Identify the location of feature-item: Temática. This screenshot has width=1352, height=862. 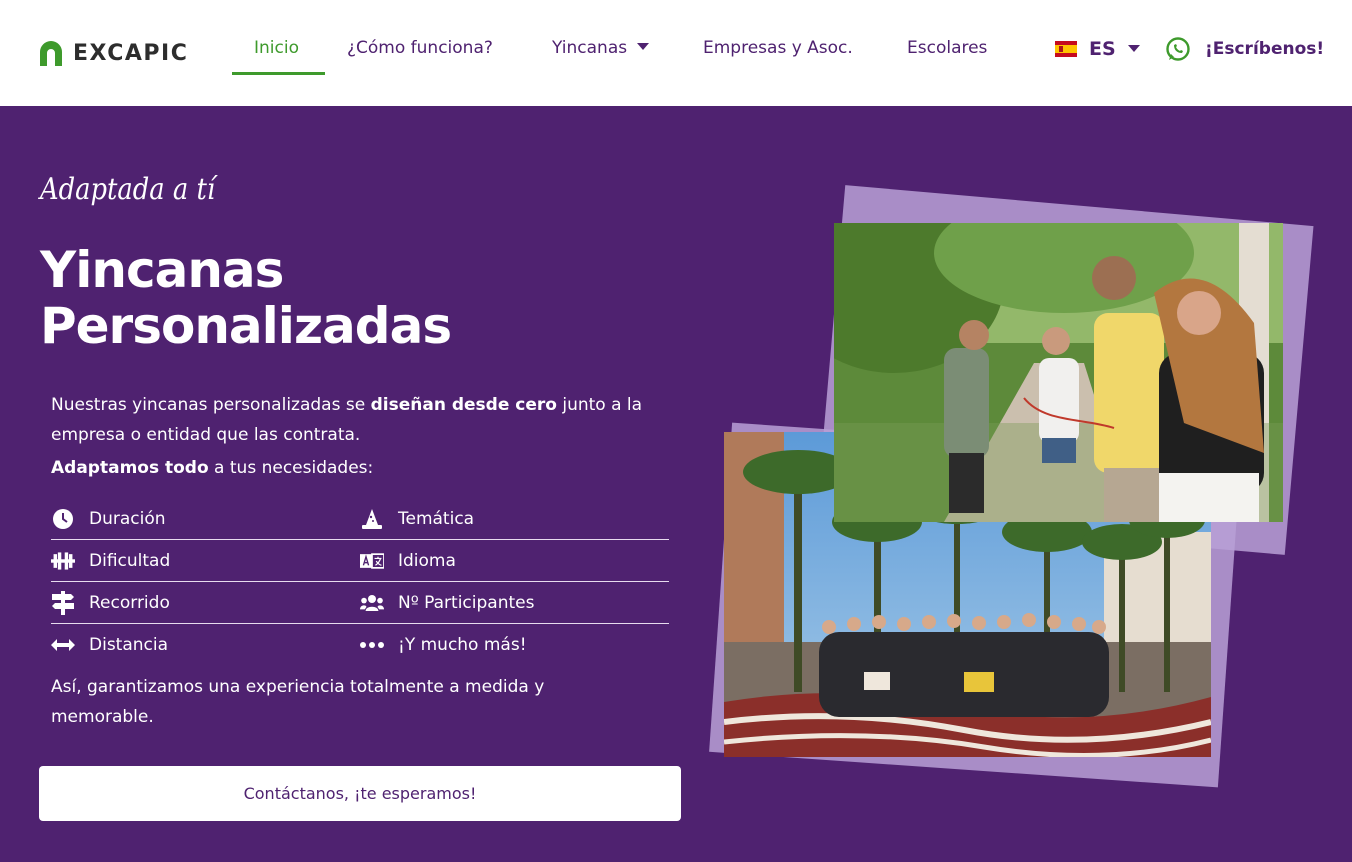
(514, 518).